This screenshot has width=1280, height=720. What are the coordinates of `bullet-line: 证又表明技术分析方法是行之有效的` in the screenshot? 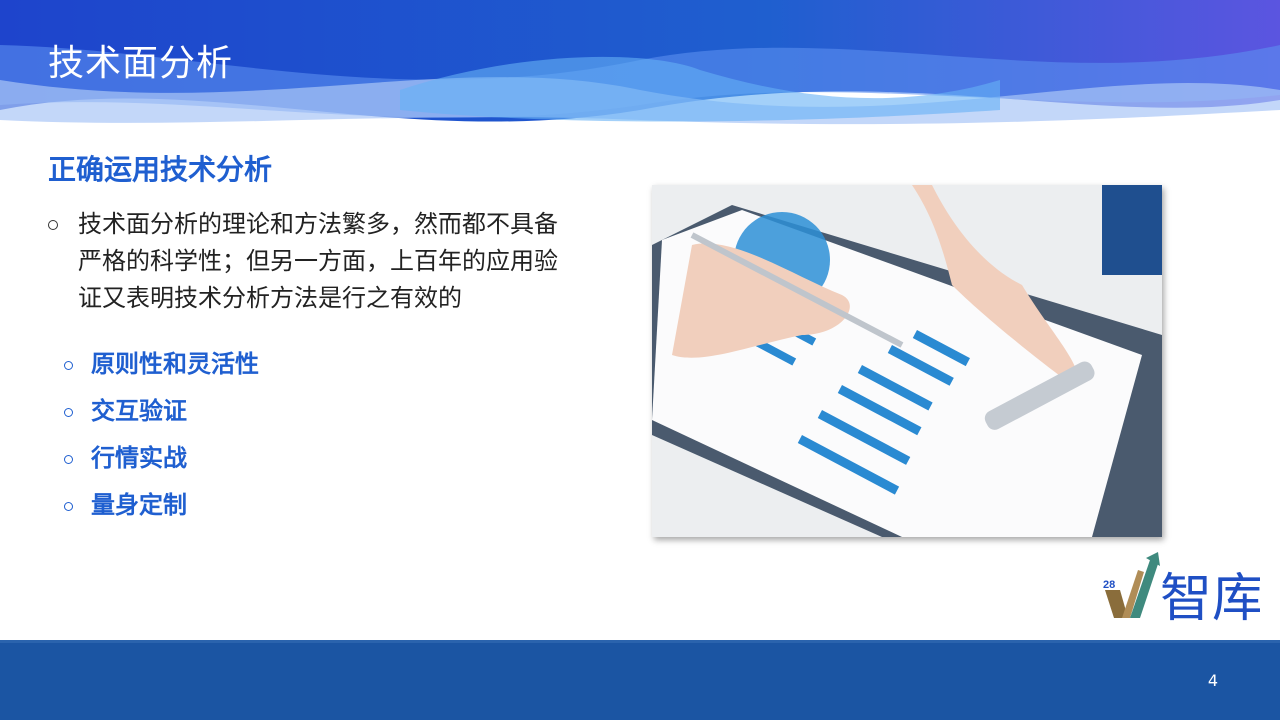 It's located at (270, 298).